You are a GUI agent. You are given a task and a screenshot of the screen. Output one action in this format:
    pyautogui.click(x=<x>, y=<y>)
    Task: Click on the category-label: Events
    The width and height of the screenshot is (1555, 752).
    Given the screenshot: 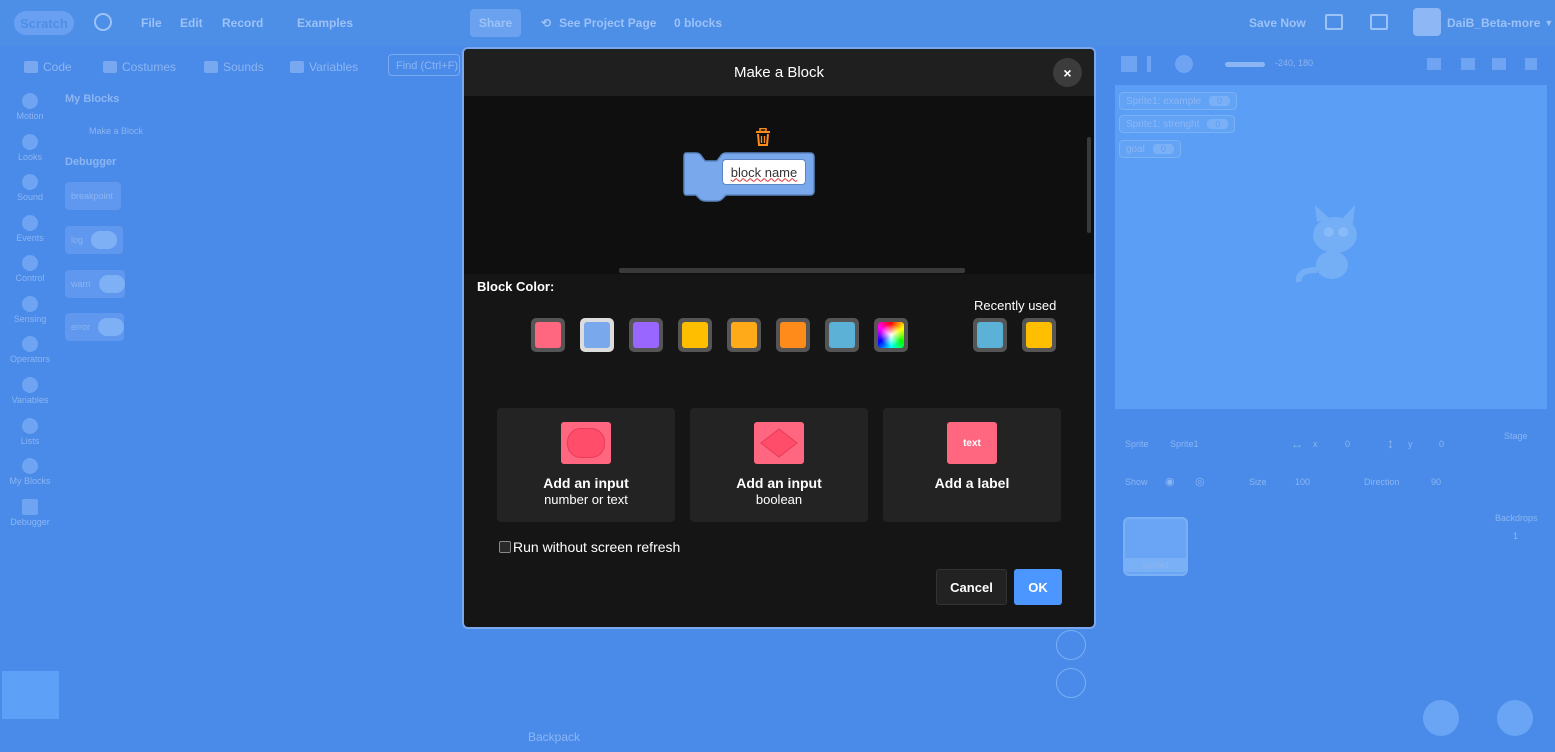 What is the action you would take?
    pyautogui.click(x=30, y=238)
    